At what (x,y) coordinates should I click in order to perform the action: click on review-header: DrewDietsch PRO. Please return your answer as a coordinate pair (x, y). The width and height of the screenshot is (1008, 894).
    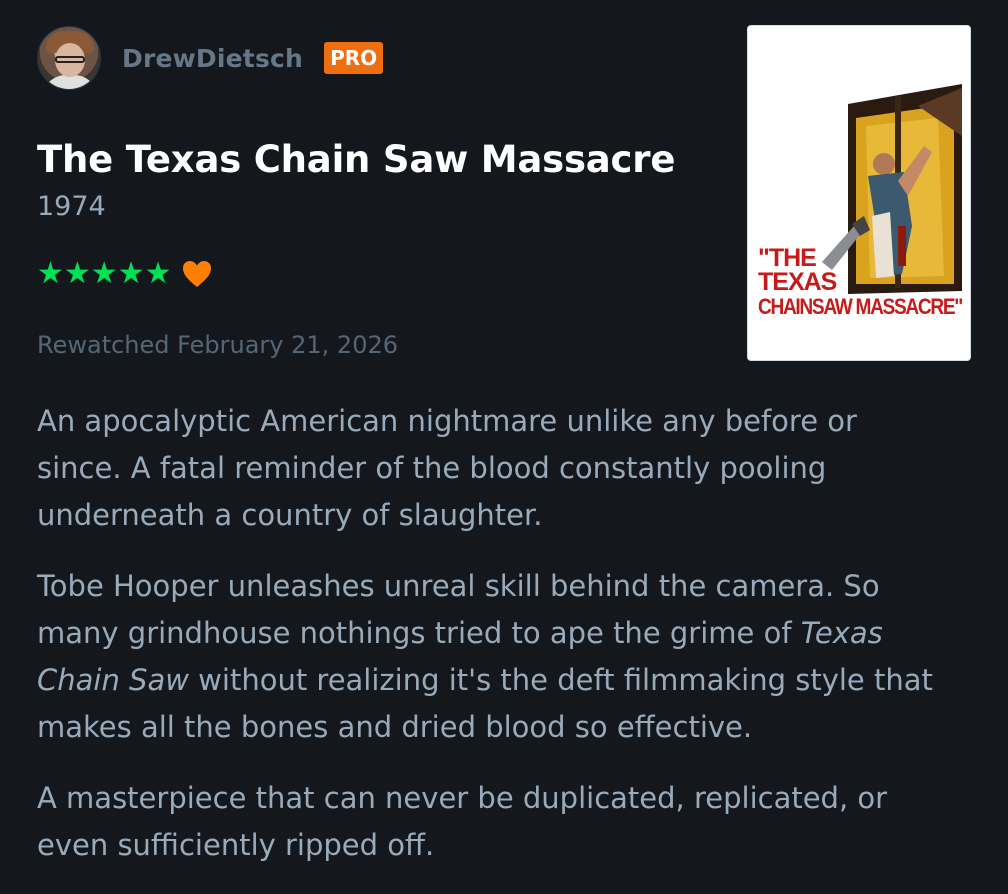
    Looking at the image, I should click on (210, 58).